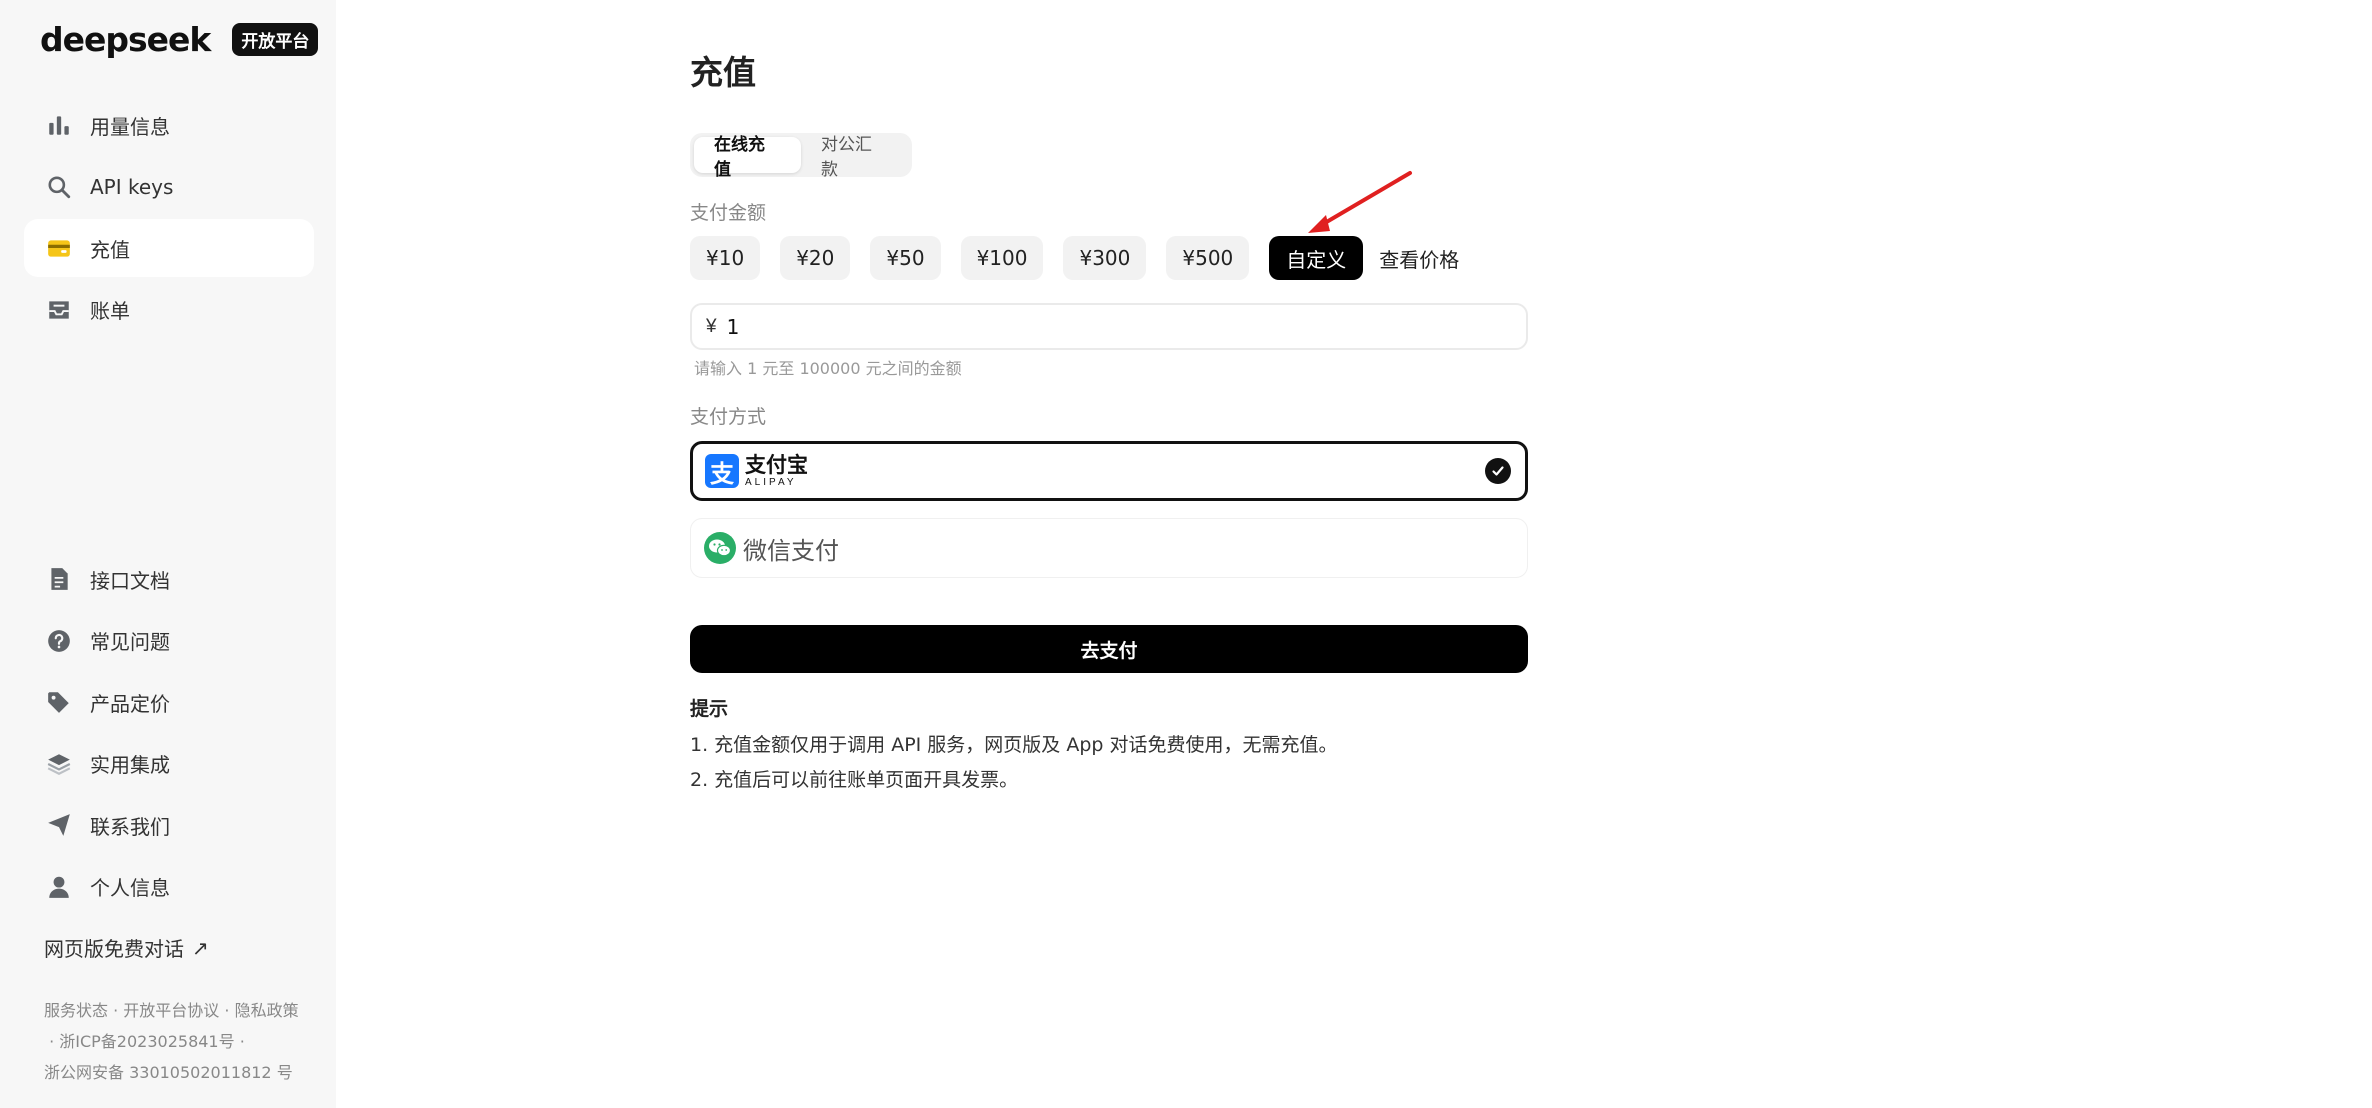  What do you see at coordinates (1109, 471) in the screenshot?
I see `payment-option-alipay: 支 支付宝 ALIPAY` at bounding box center [1109, 471].